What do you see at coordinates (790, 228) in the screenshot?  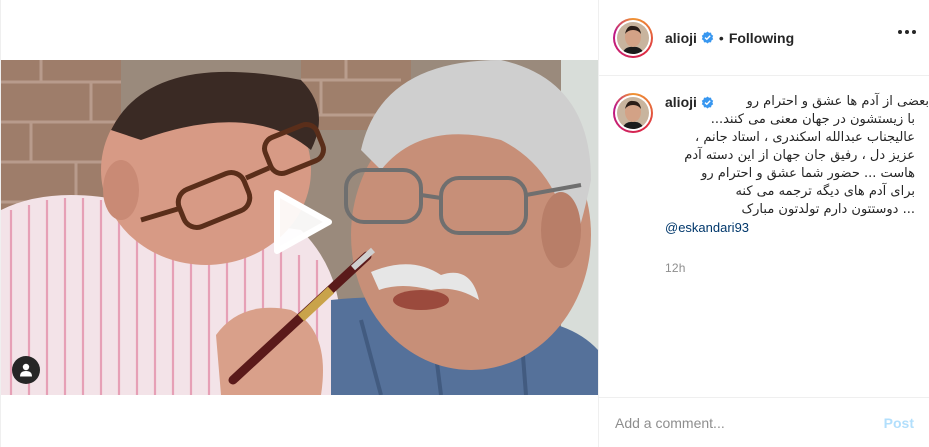 I see `mention-link: @eskandari93` at bounding box center [790, 228].